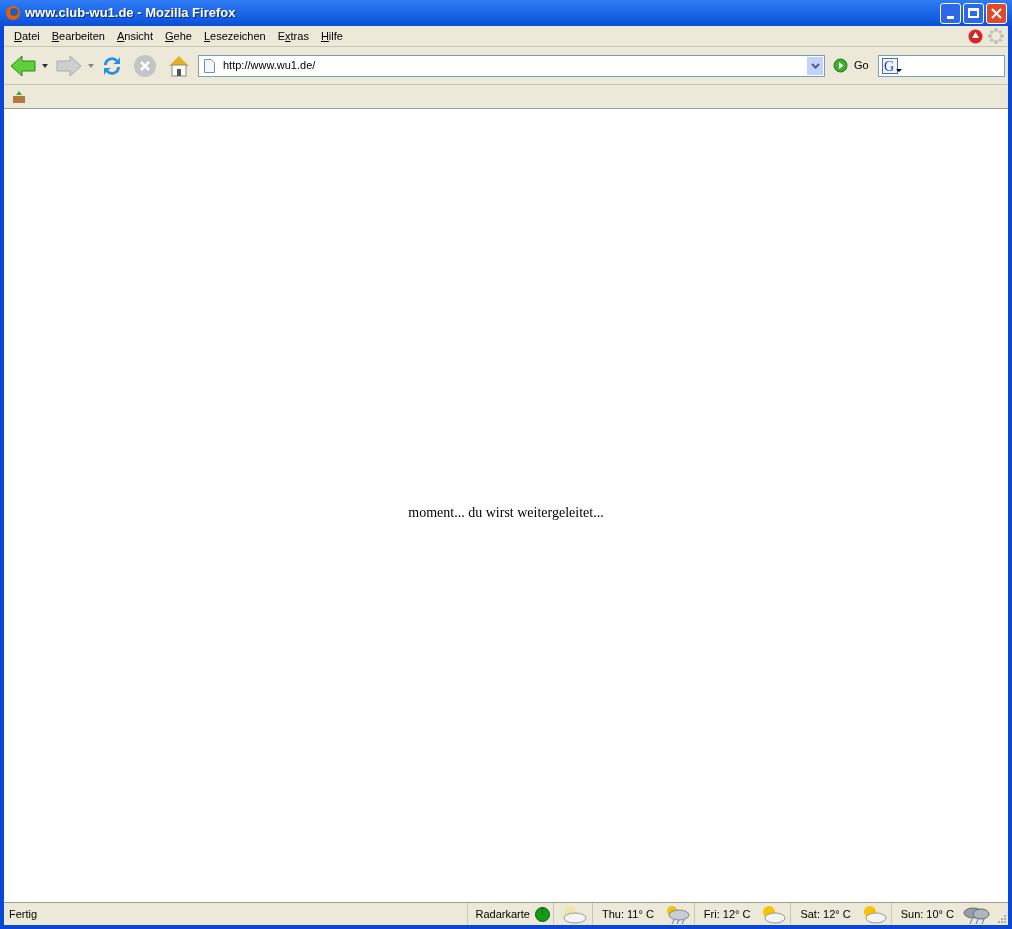  What do you see at coordinates (234, 36) in the screenshot?
I see `menu-item: Lesezeichen` at bounding box center [234, 36].